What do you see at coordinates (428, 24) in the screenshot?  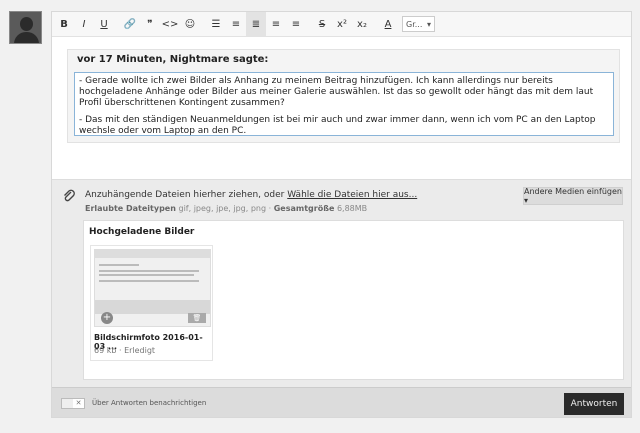 I see `chevron-down-icon: ▾` at bounding box center [428, 24].